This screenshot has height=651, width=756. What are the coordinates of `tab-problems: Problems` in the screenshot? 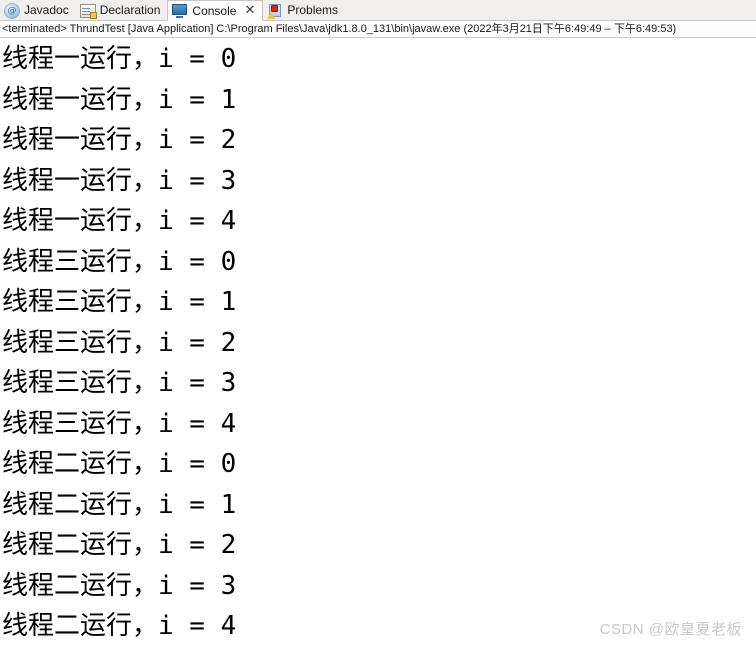 It's located at (304, 10).